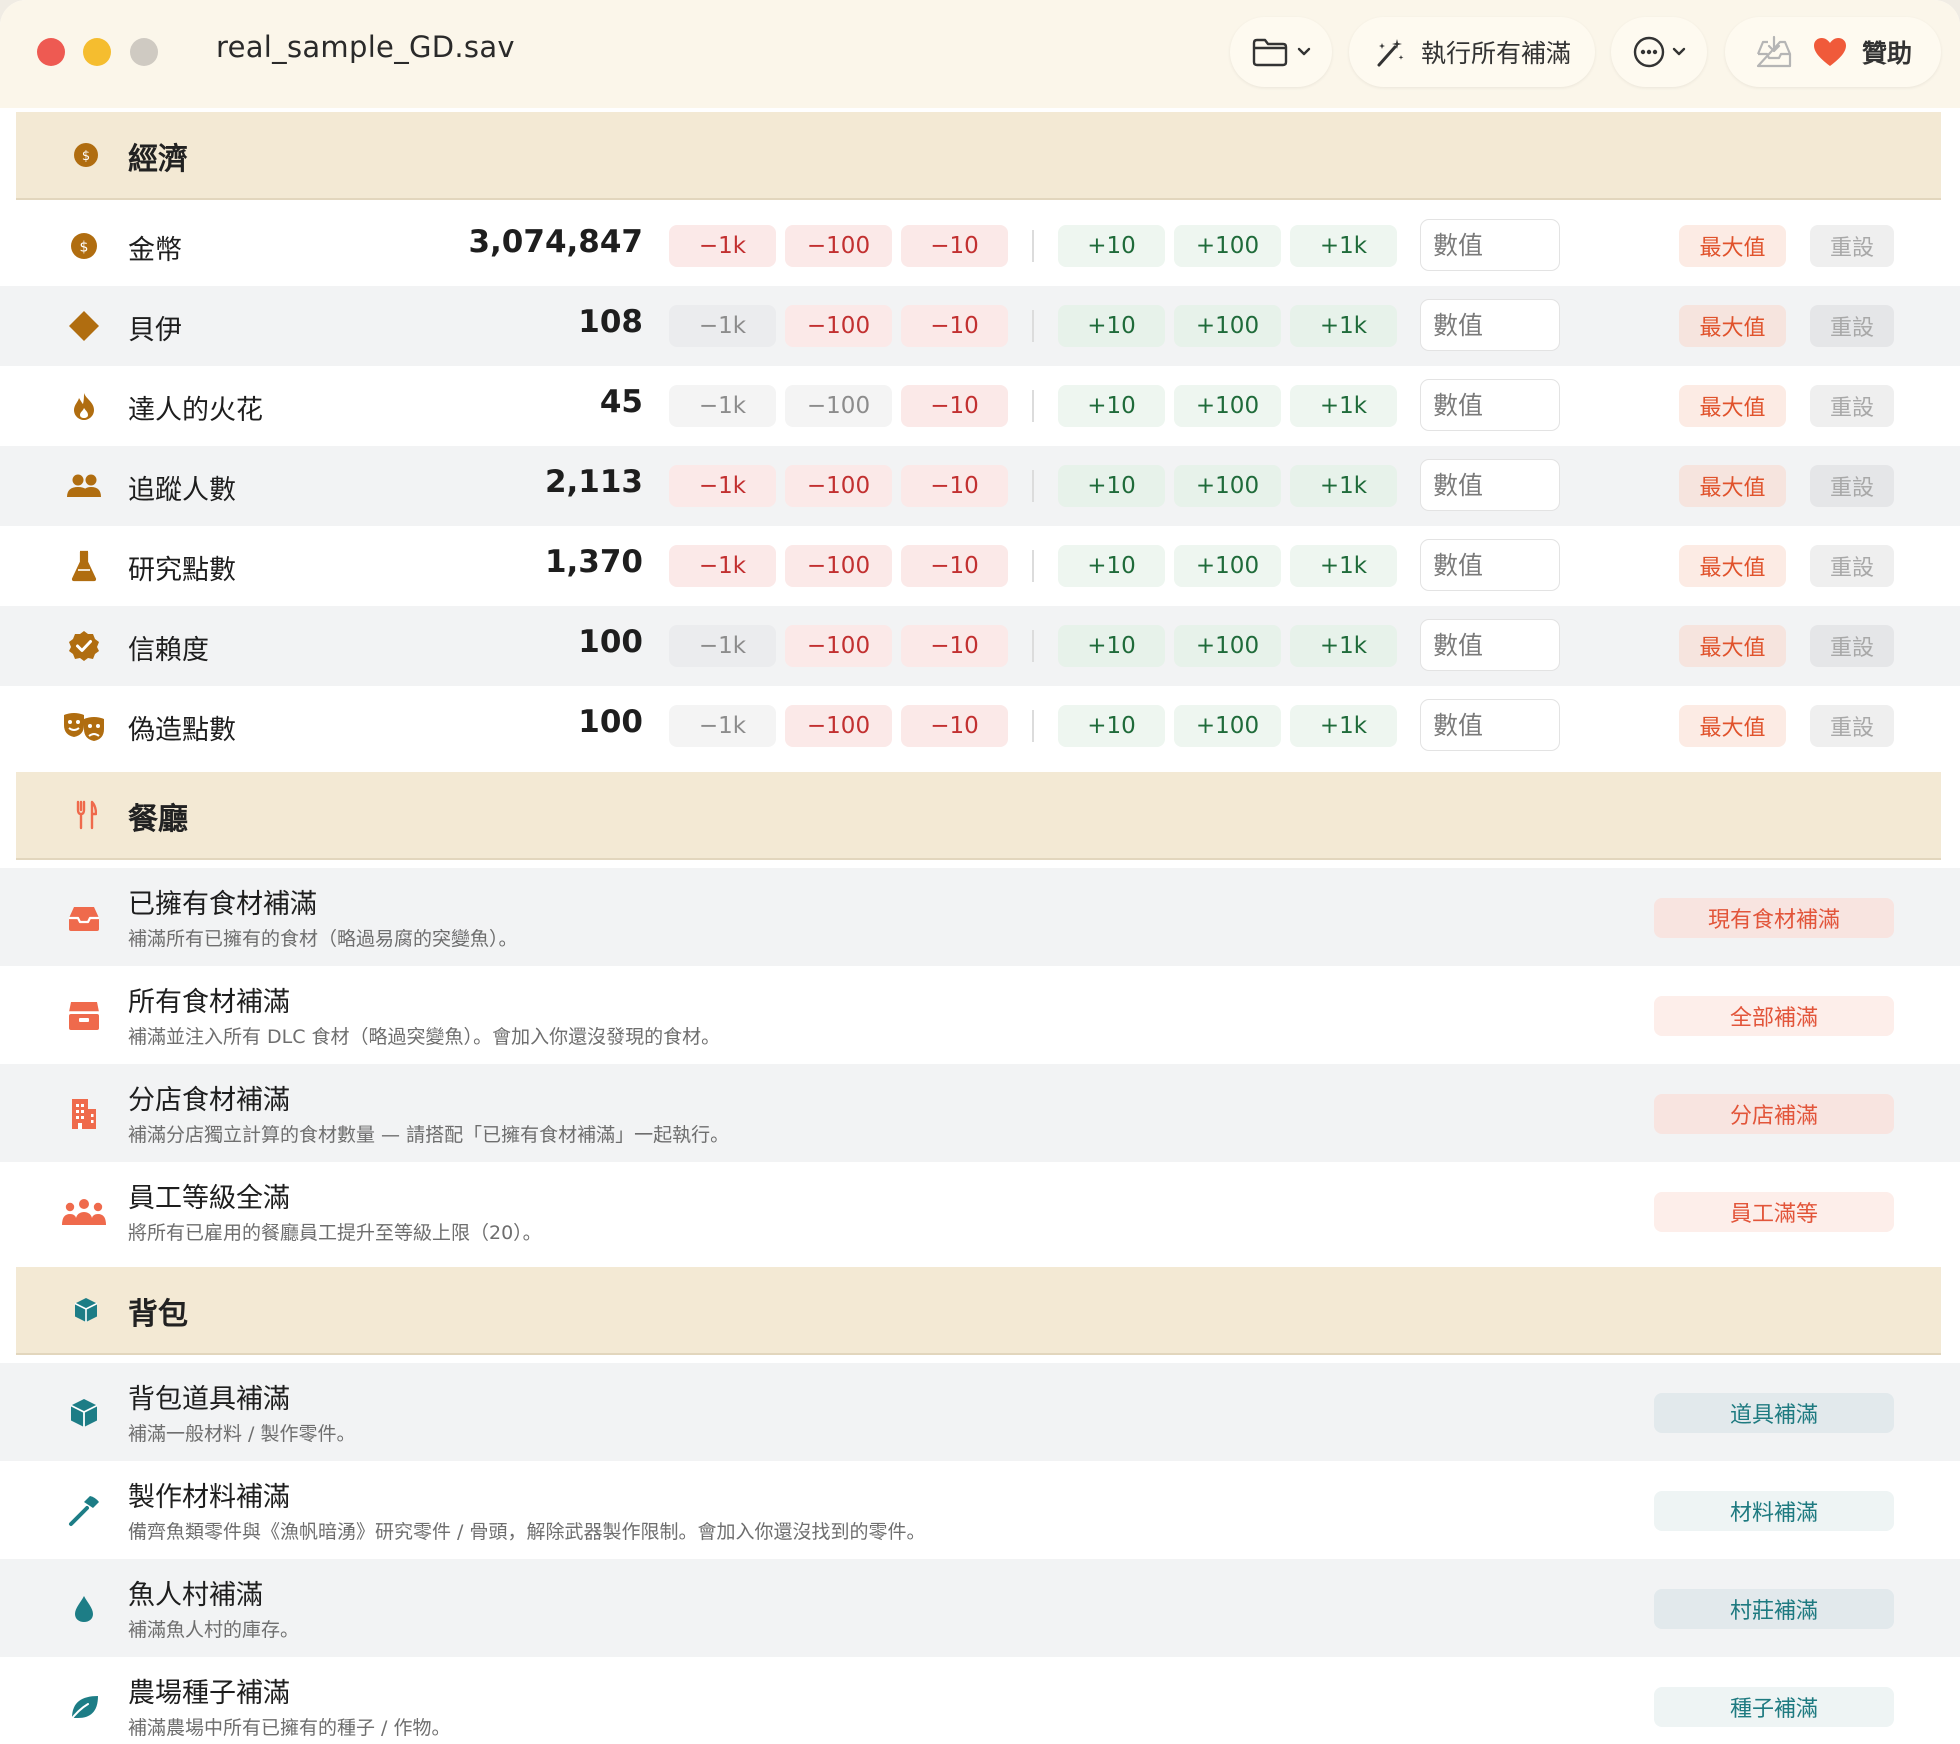 The image size is (1960, 1744). I want to click on action-title: 製作材料補滿, so click(209, 1497).